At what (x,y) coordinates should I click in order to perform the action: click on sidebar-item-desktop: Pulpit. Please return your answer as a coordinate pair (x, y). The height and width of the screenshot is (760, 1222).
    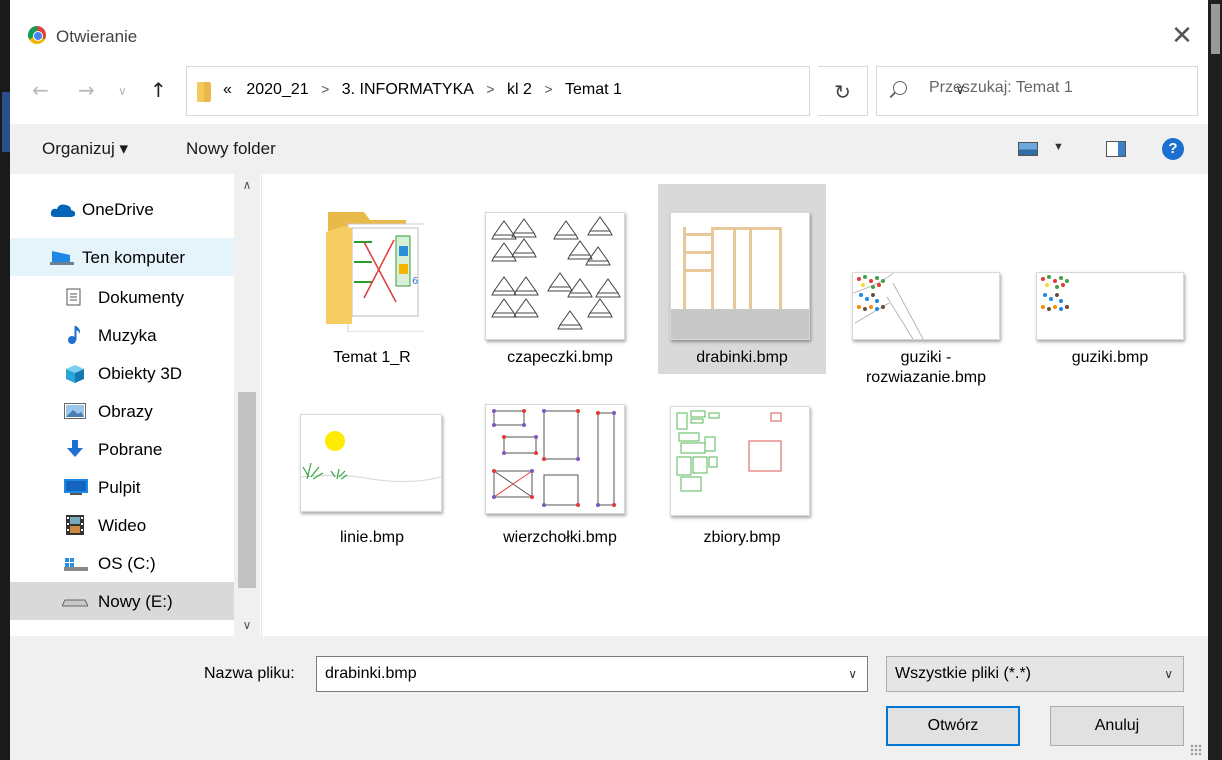
    Looking at the image, I should click on (122, 487).